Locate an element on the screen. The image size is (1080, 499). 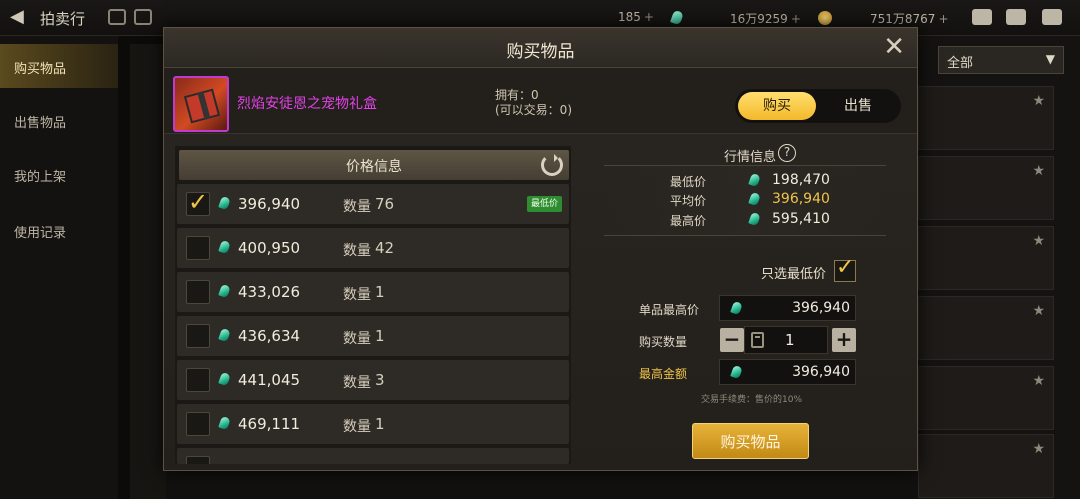
listing-row: 400,950 数量 42 is located at coordinates (373, 248).